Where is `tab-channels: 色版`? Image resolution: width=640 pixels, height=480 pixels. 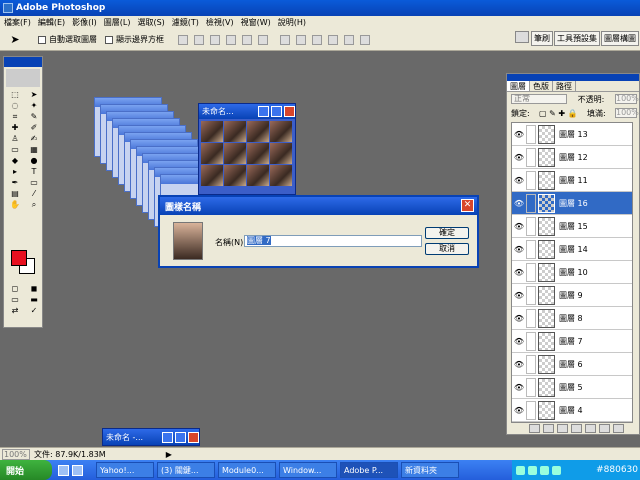
tab-channels: 色版 is located at coordinates (541, 86).